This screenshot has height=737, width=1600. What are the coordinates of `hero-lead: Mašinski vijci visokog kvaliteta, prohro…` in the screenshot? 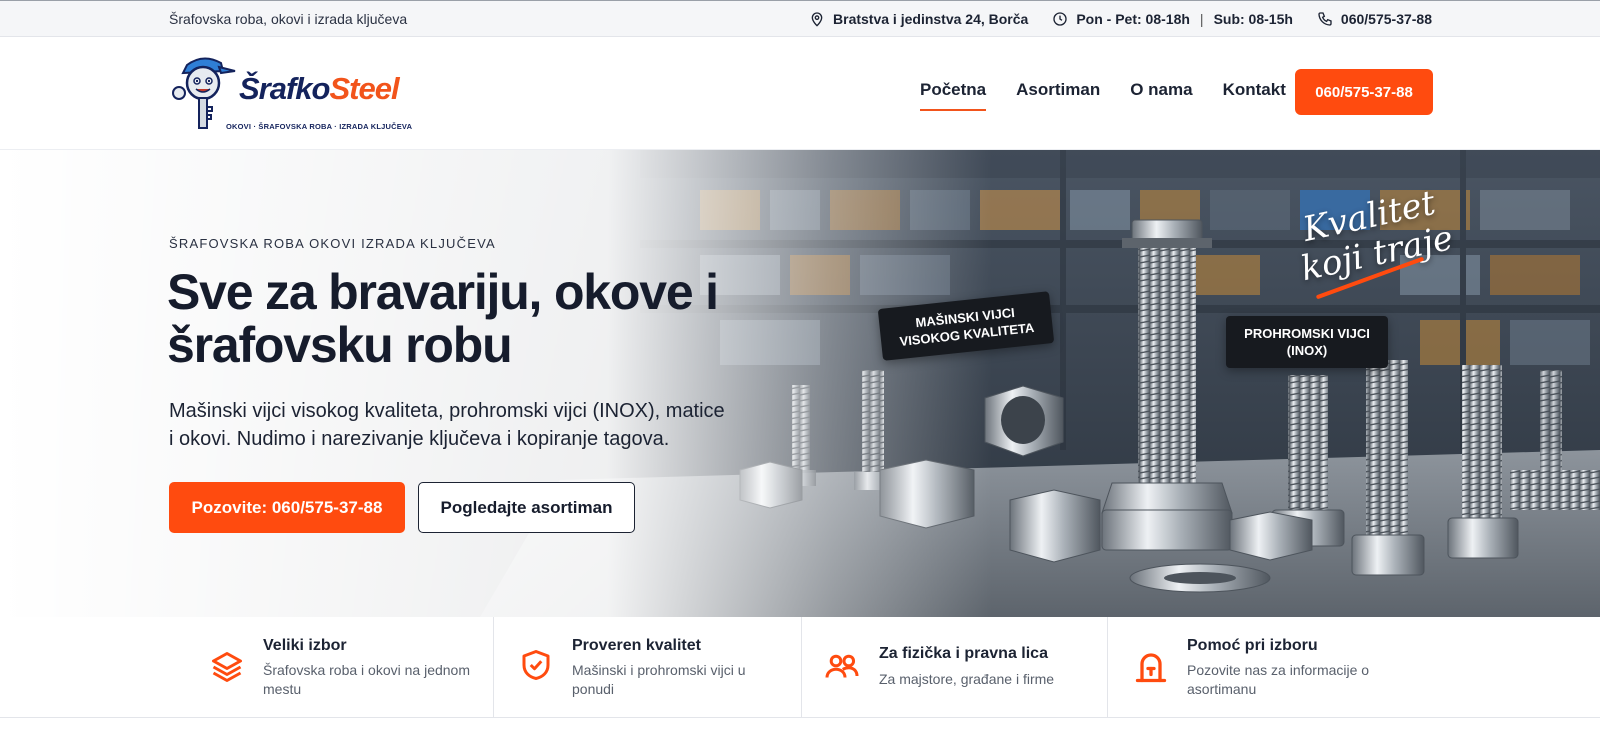 It's located at (447, 425).